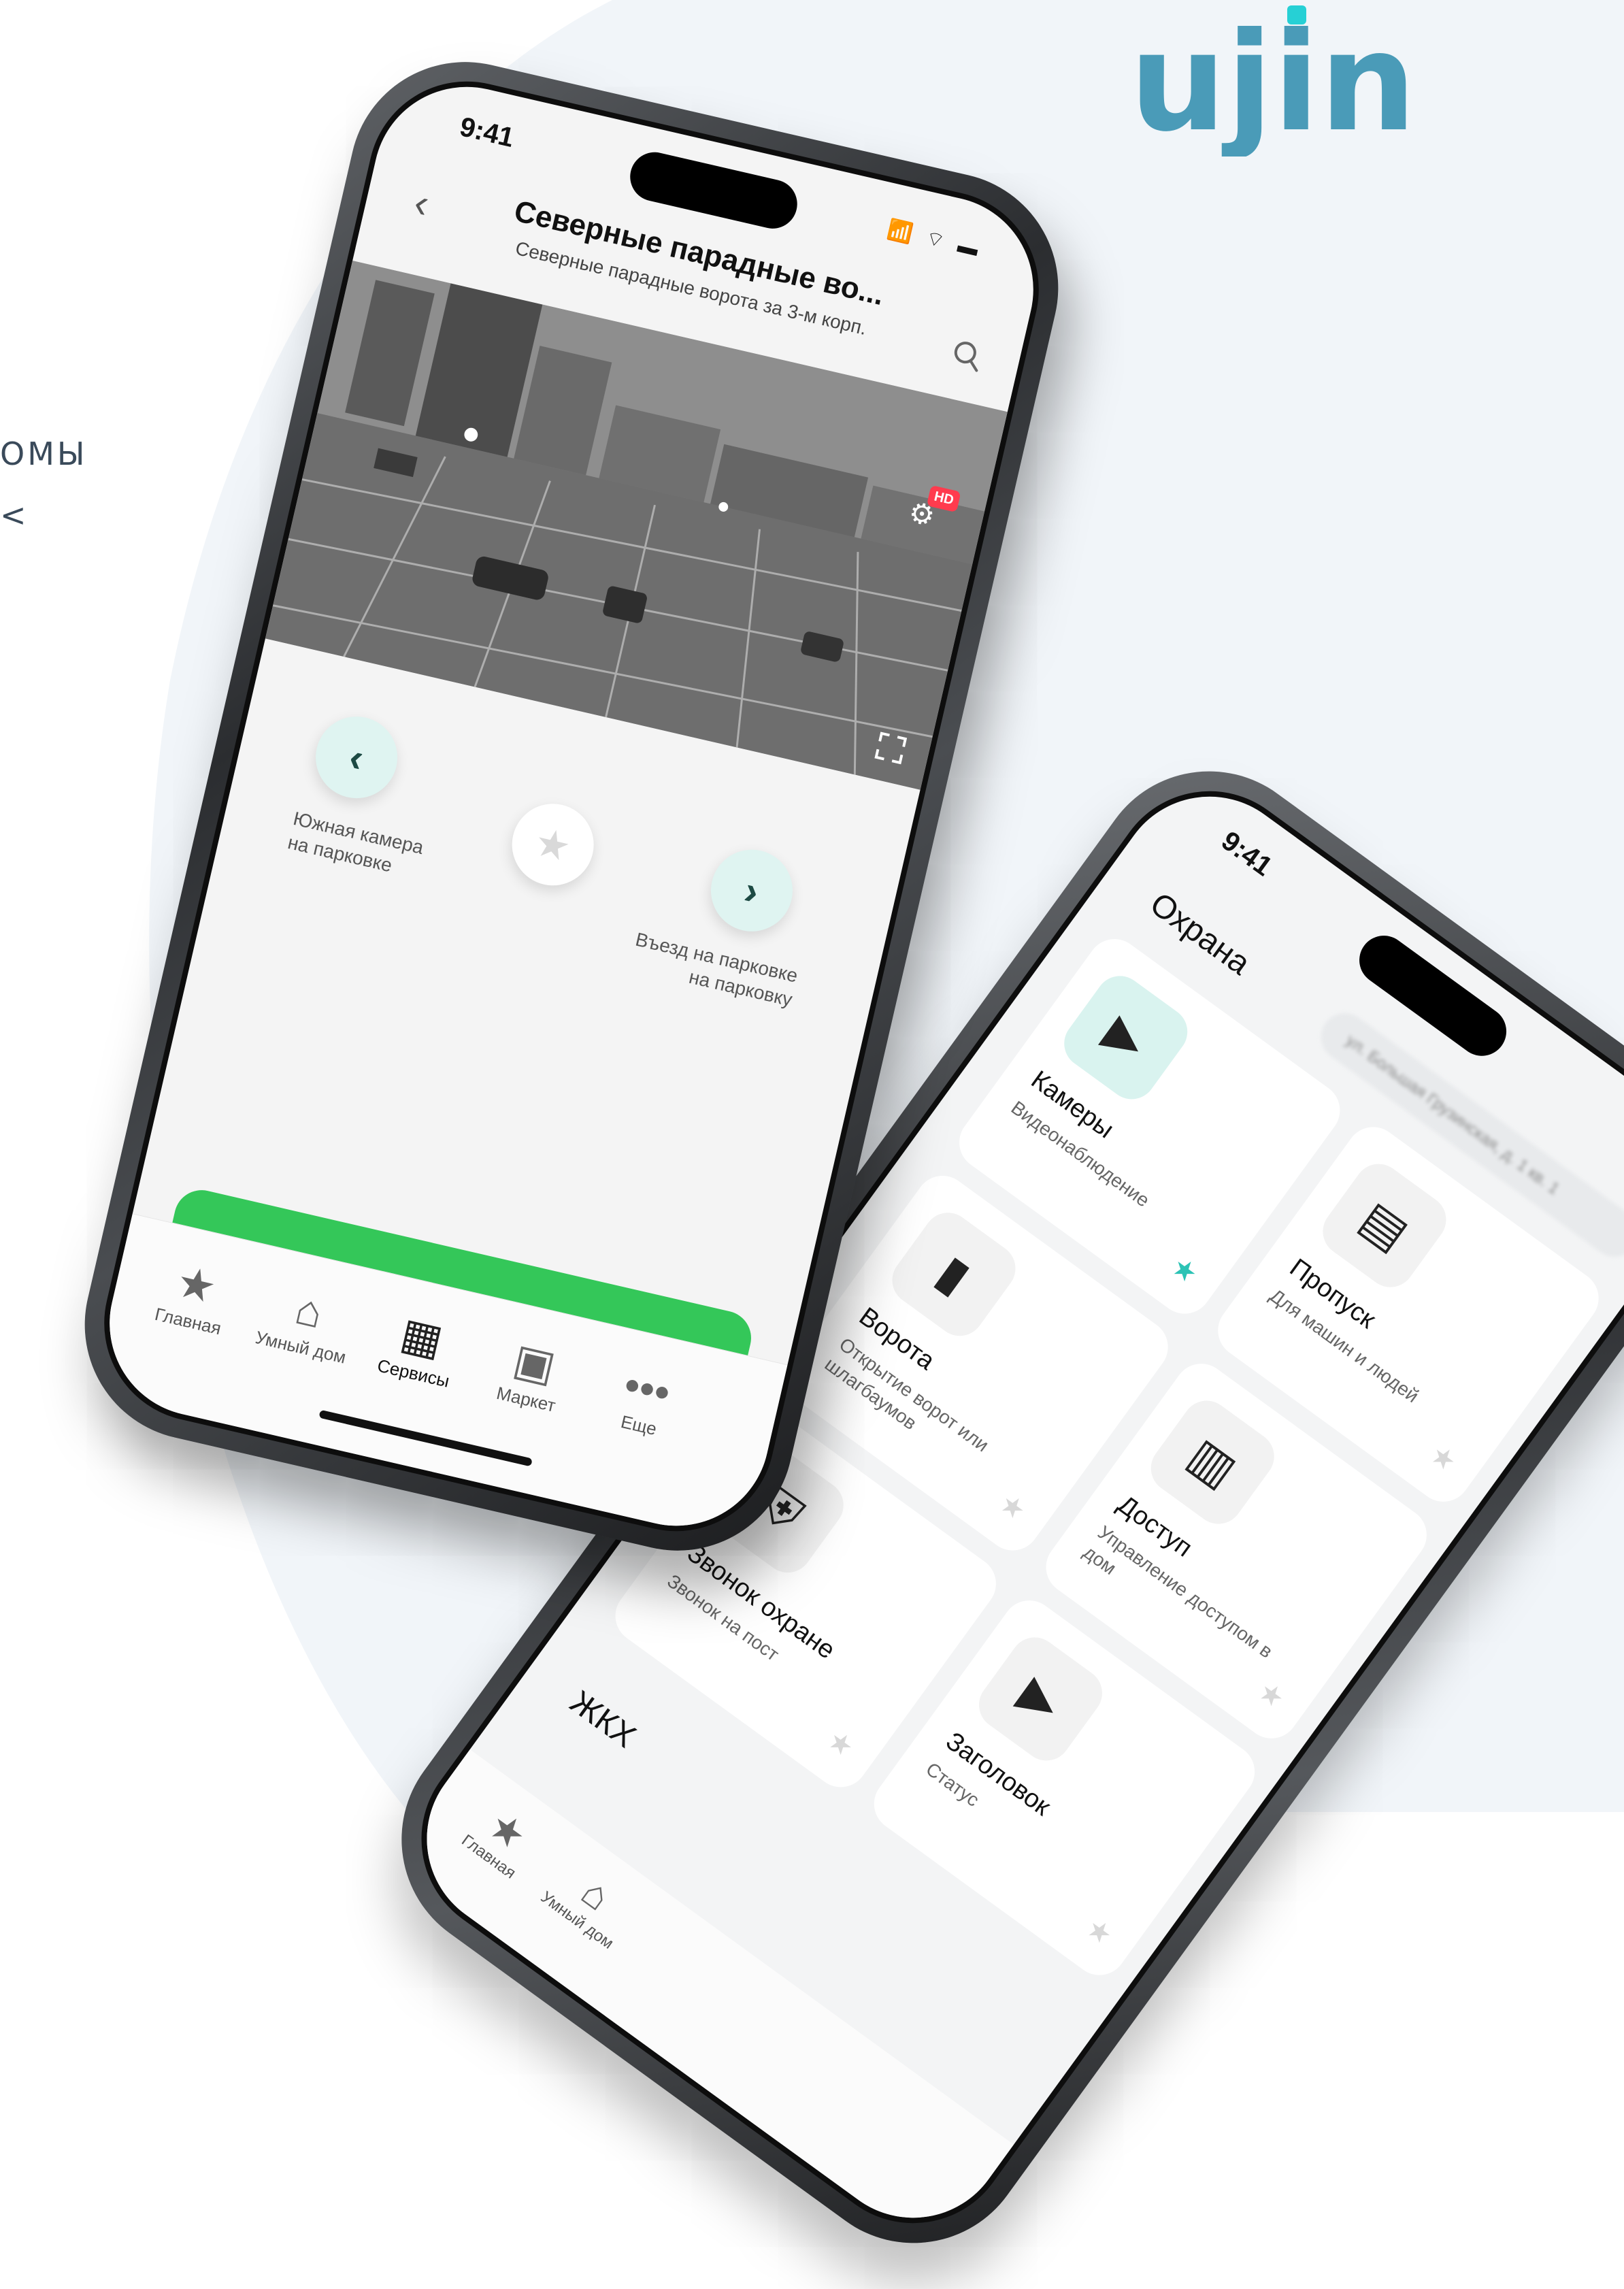 The image size is (1624, 2289). I want to click on search-icon, so click(967, 355).